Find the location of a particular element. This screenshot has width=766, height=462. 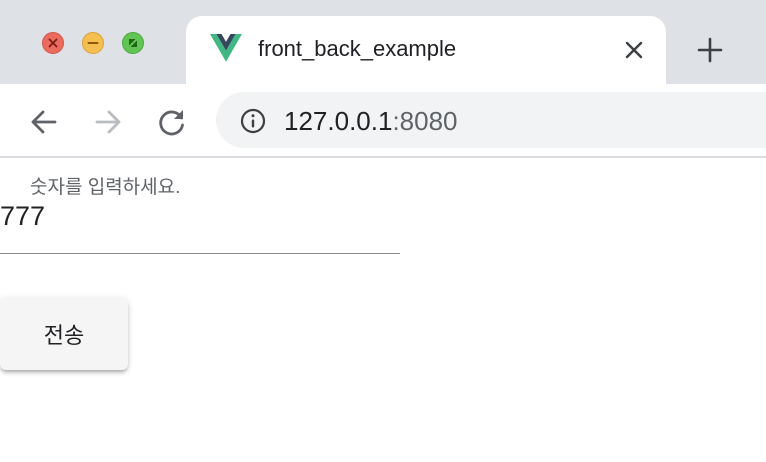

address-bar: 127.0.0.1:8080 is located at coordinates (491, 120).